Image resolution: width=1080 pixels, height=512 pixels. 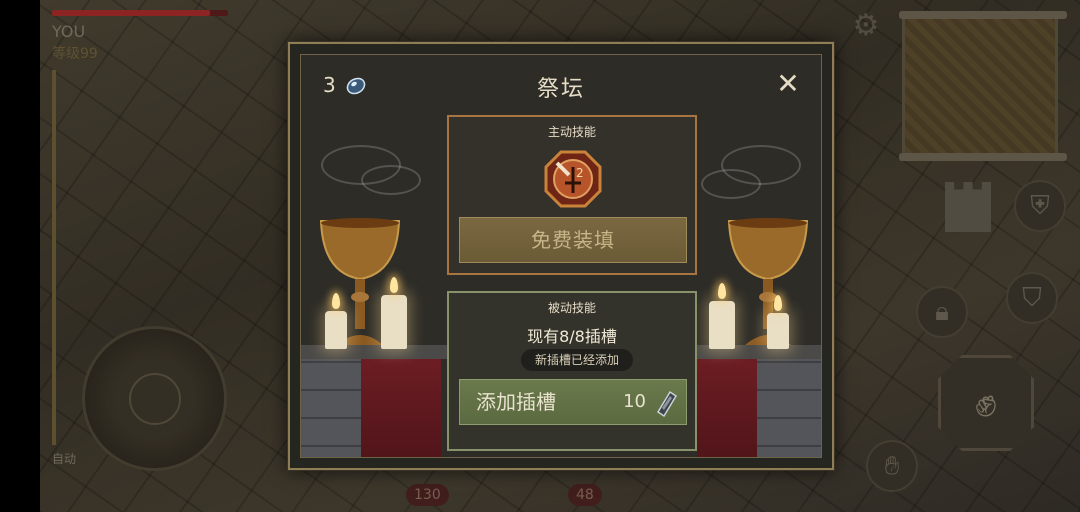 What do you see at coordinates (573, 402) in the screenshot?
I see `add-slot-button: 添加插槽 10` at bounding box center [573, 402].